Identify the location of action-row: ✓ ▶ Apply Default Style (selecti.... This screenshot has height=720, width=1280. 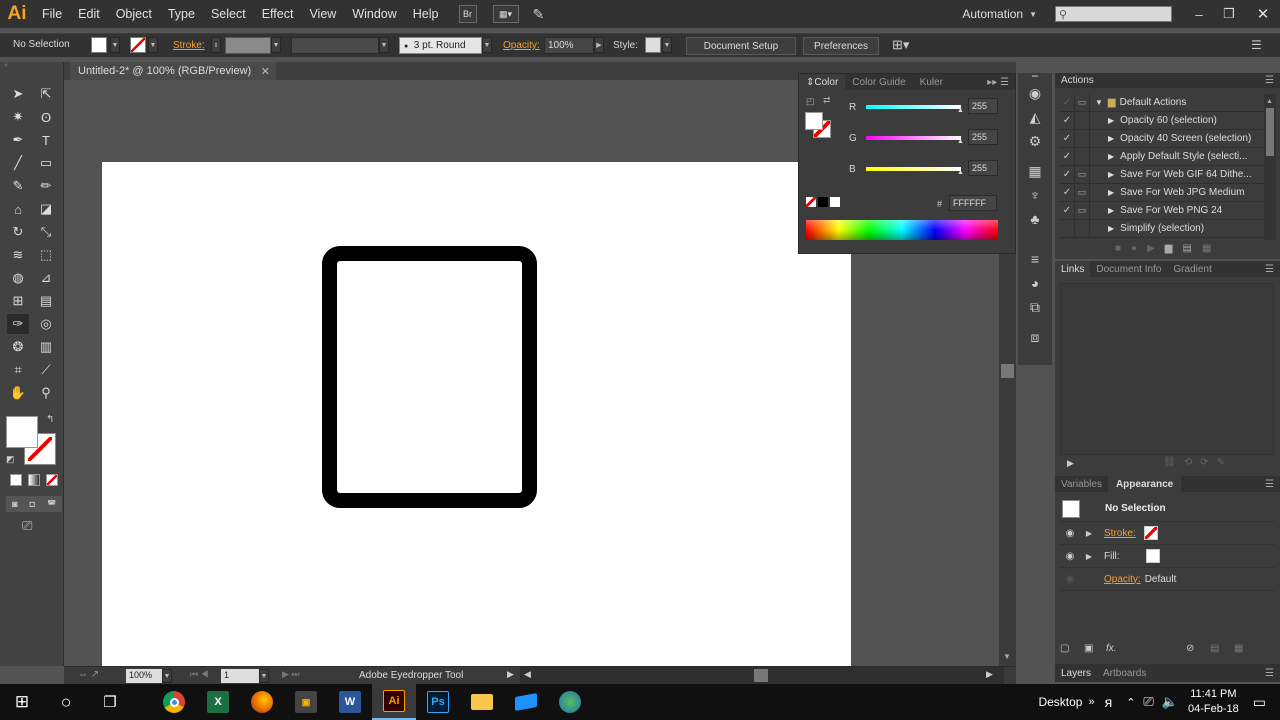
(1162, 157).